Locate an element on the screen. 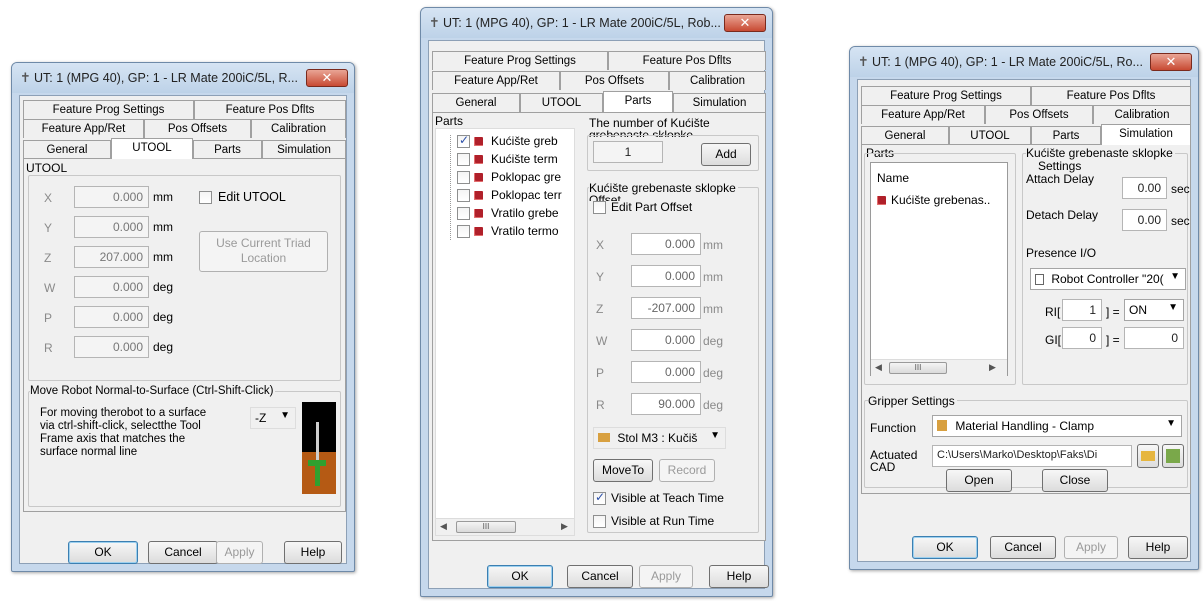 The height and width of the screenshot is (601, 1203). browse-folder-button is located at coordinates (1148, 456).